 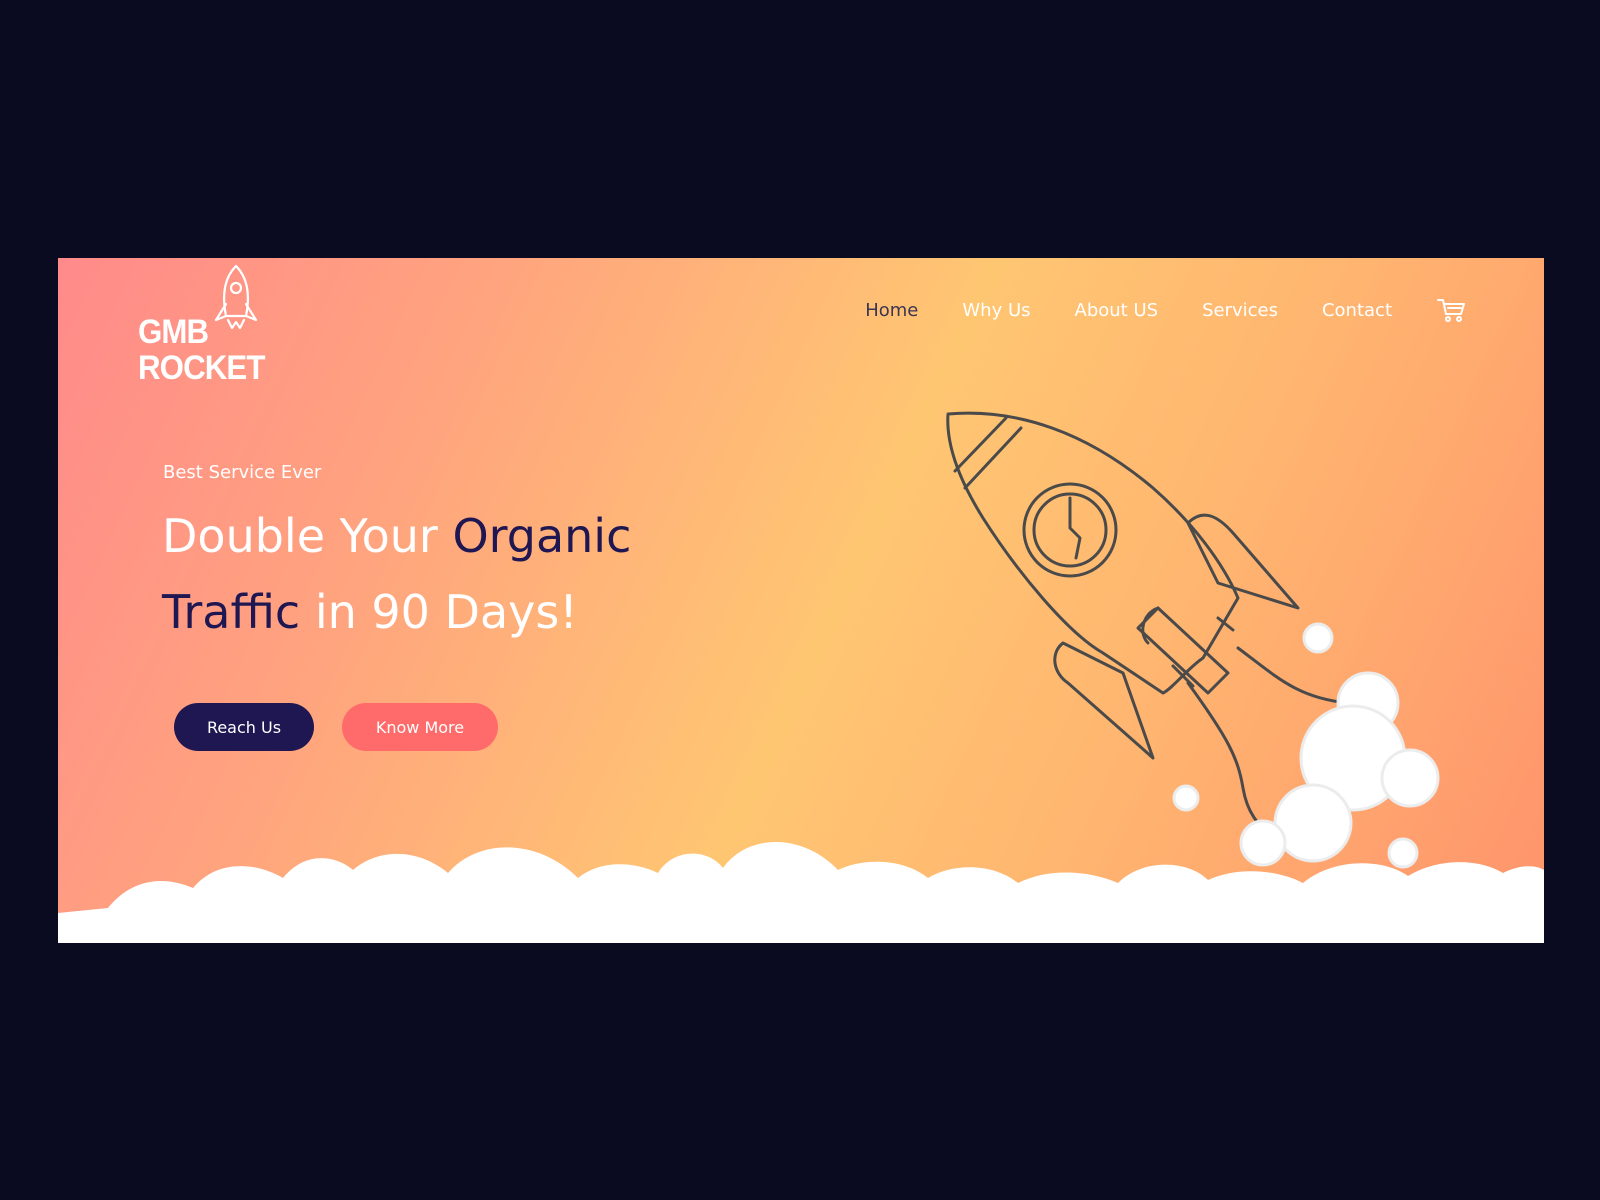 What do you see at coordinates (231, 612) in the screenshot?
I see `headline-part-3: Traffic` at bounding box center [231, 612].